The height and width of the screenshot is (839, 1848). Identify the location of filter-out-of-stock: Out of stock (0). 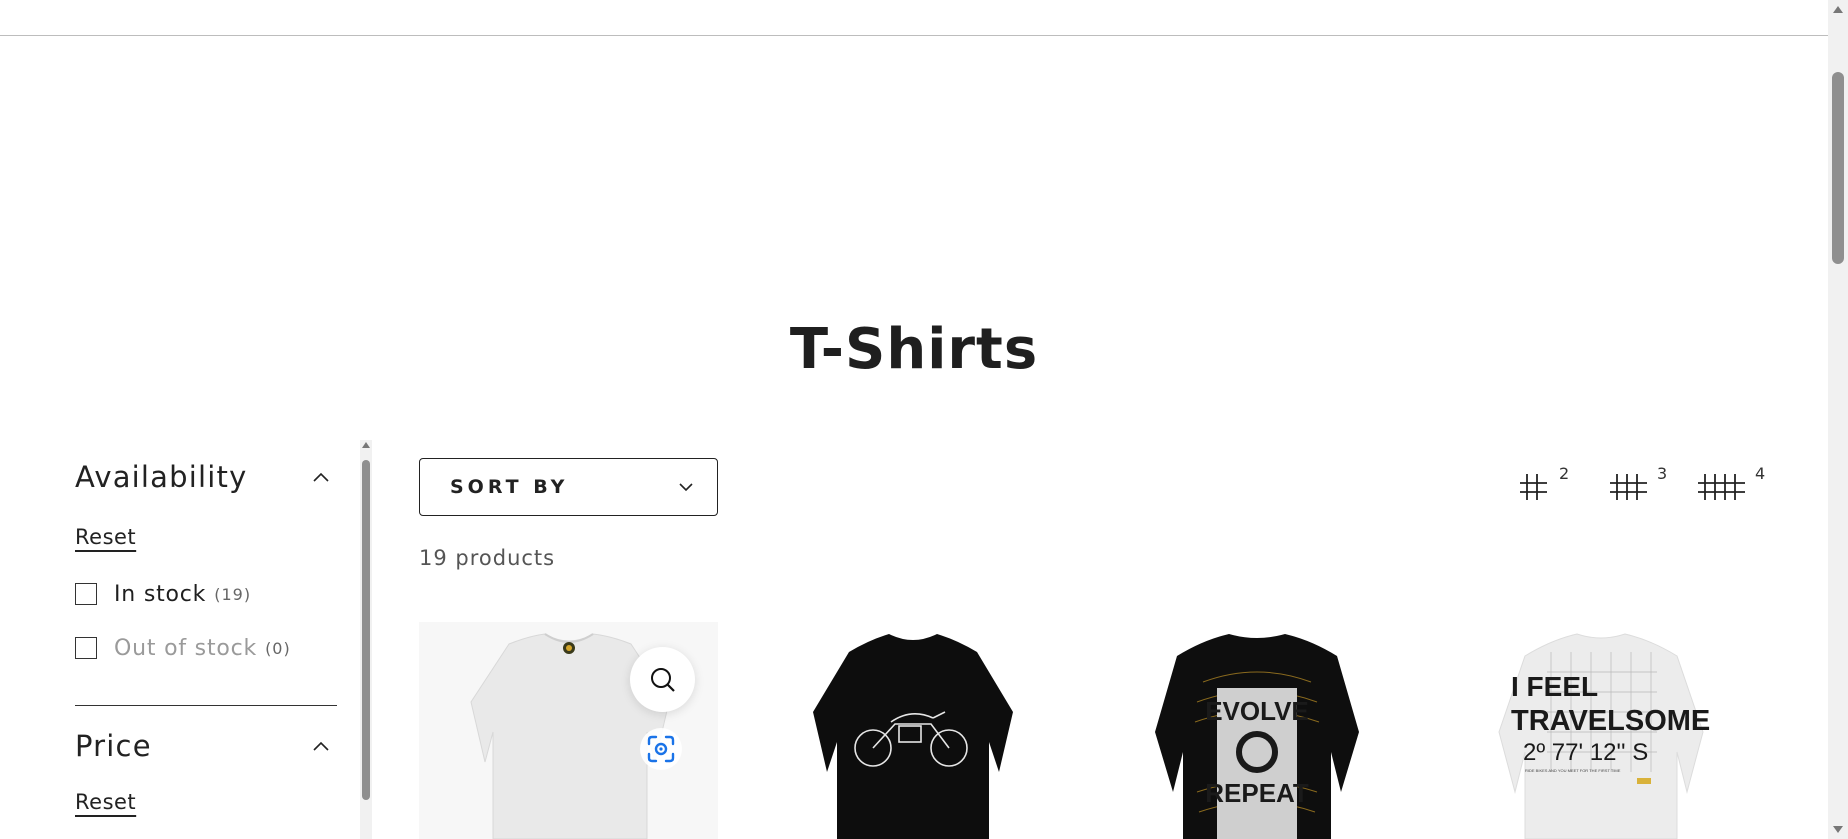
(206, 648).